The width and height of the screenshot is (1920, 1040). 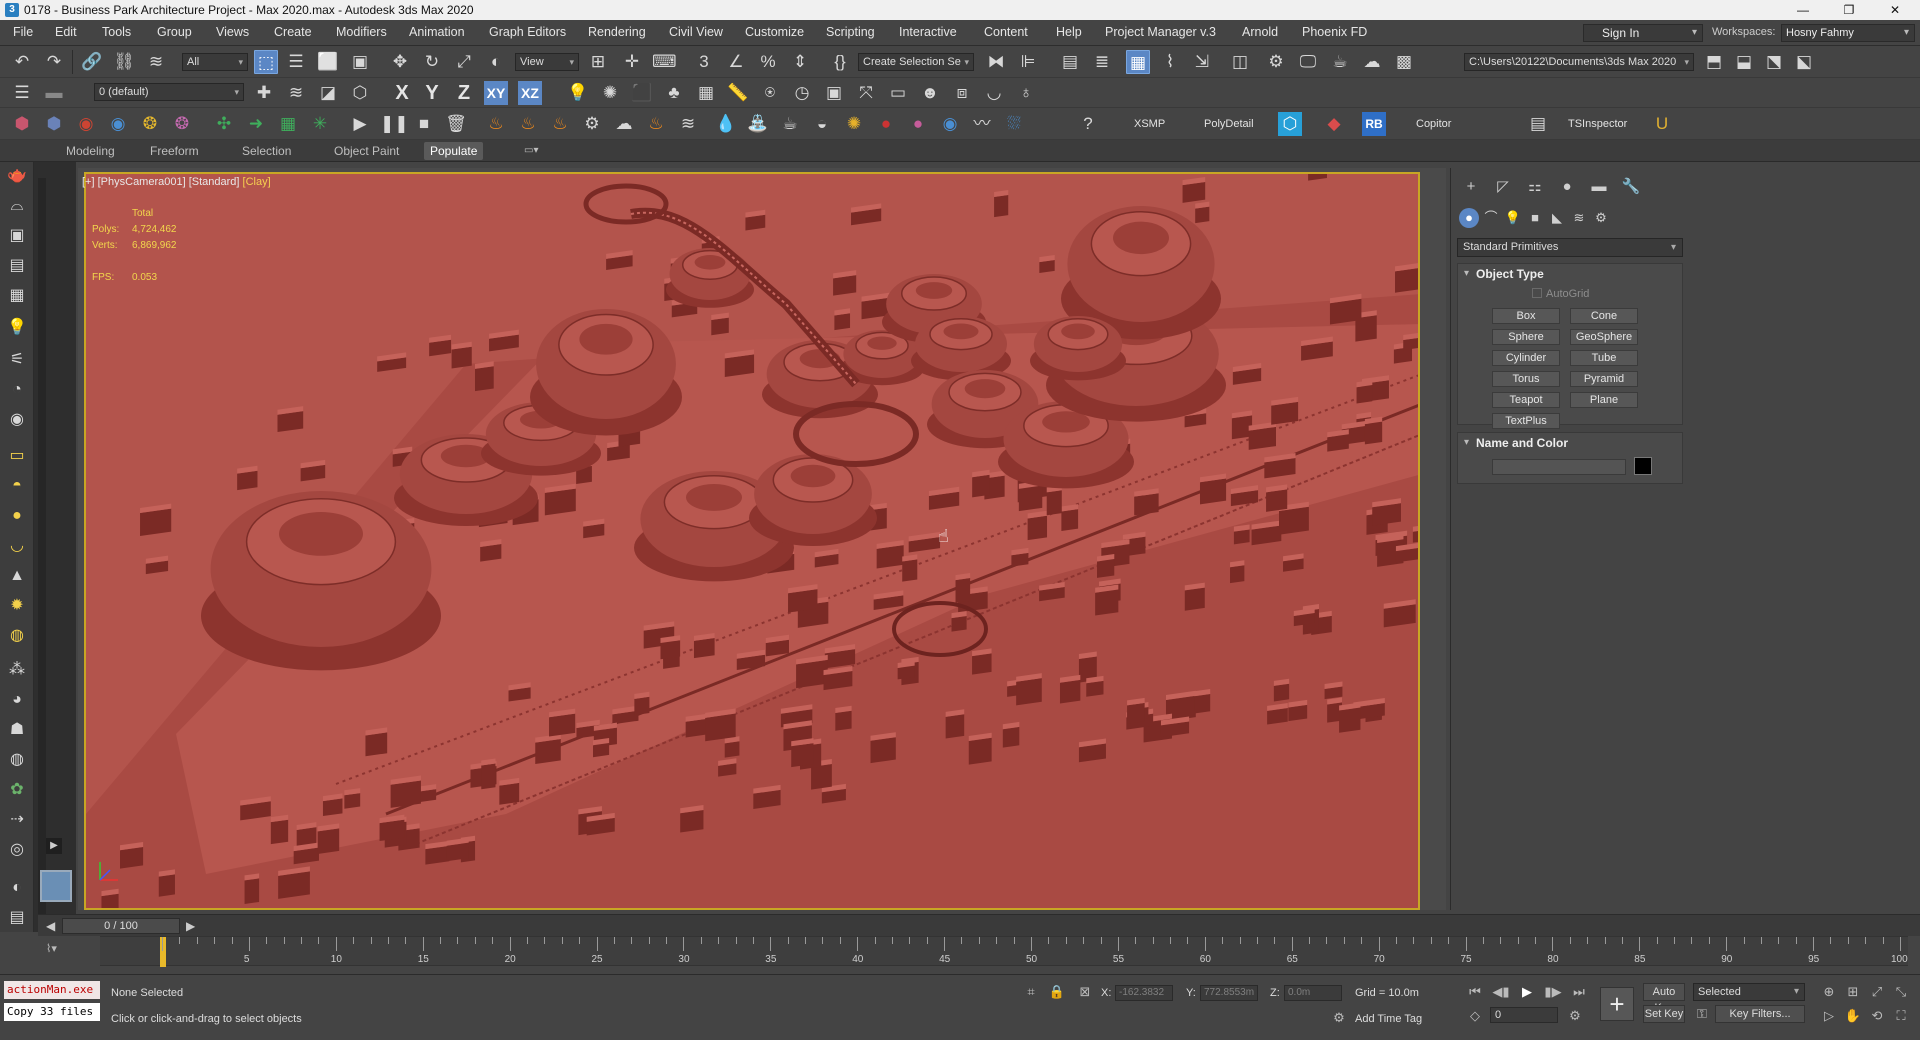 What do you see at coordinates (1006, 32) in the screenshot?
I see `menu-content: Content` at bounding box center [1006, 32].